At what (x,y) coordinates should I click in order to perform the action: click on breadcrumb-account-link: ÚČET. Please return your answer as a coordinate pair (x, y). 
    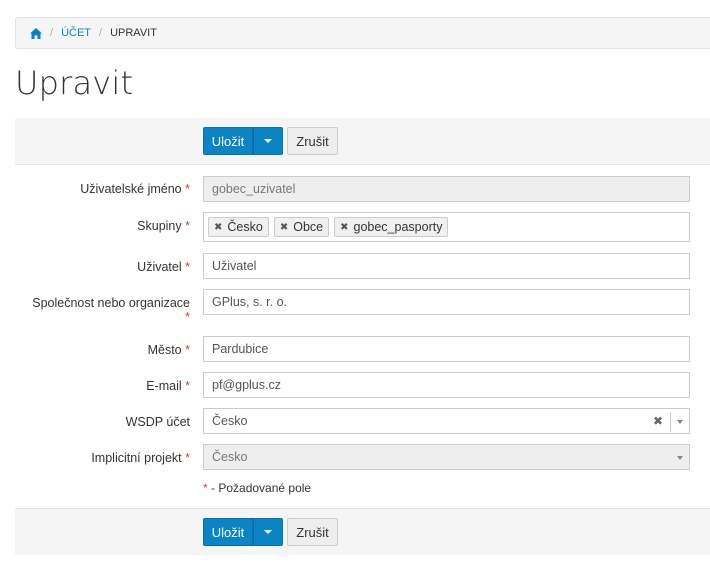
    Looking at the image, I should click on (76, 33).